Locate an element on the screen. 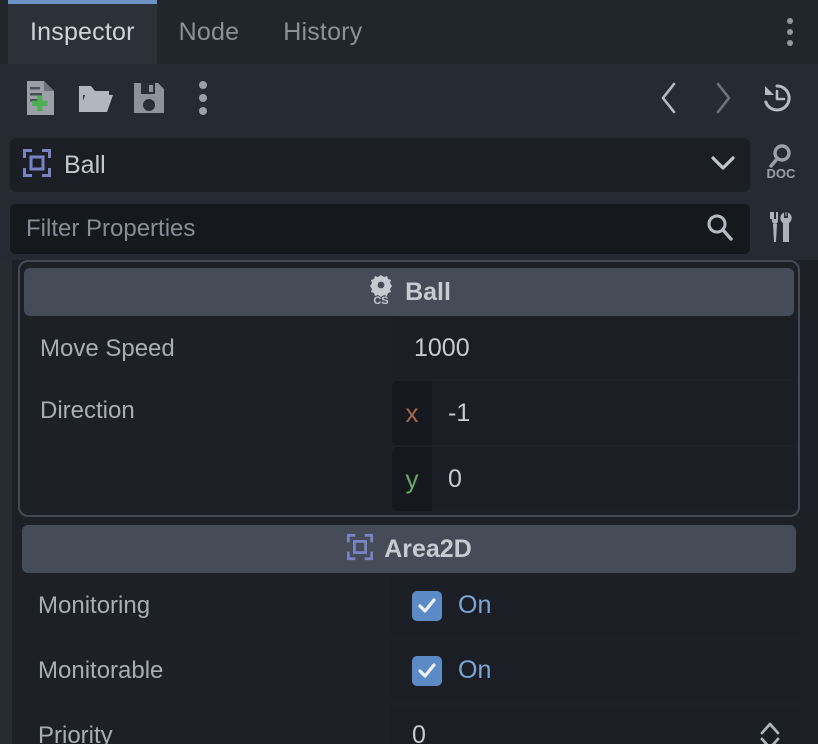 This screenshot has height=744, width=818. direction-y-value: 0 is located at coordinates (455, 478).